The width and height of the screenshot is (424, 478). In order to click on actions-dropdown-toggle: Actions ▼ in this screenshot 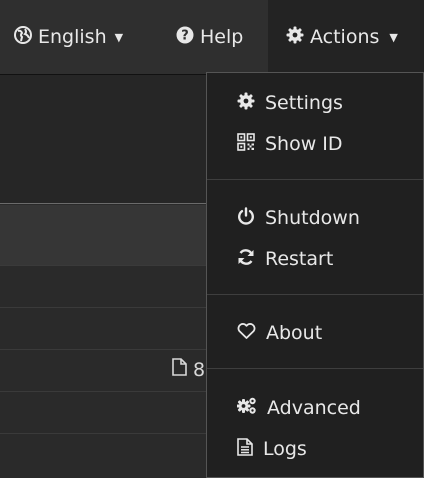, I will do `click(346, 37)`.